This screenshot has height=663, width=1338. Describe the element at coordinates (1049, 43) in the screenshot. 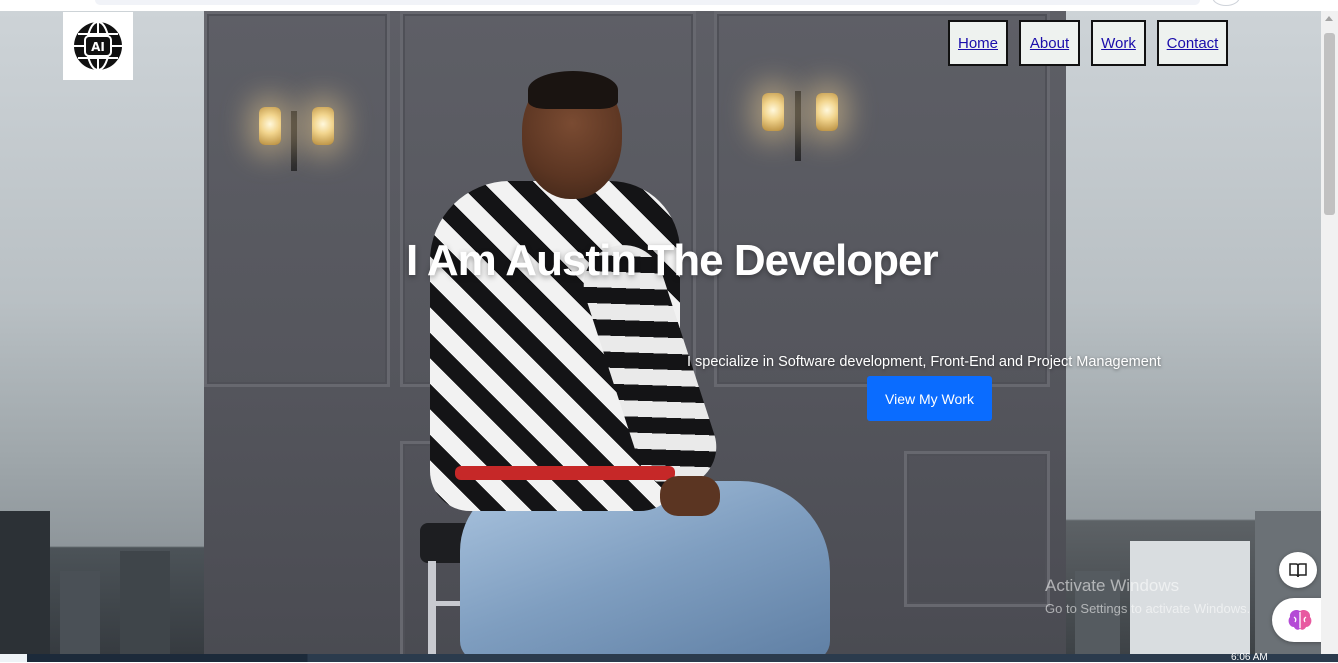

I see `nav-about-link: About` at that location.